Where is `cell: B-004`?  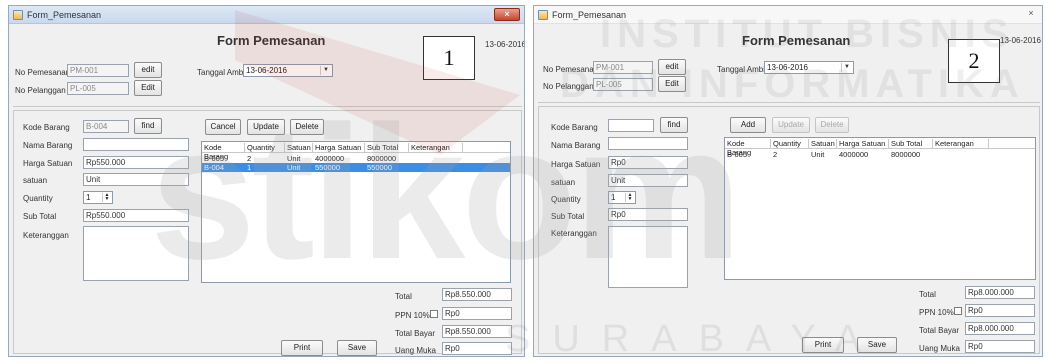
cell: B-004 is located at coordinates (214, 167).